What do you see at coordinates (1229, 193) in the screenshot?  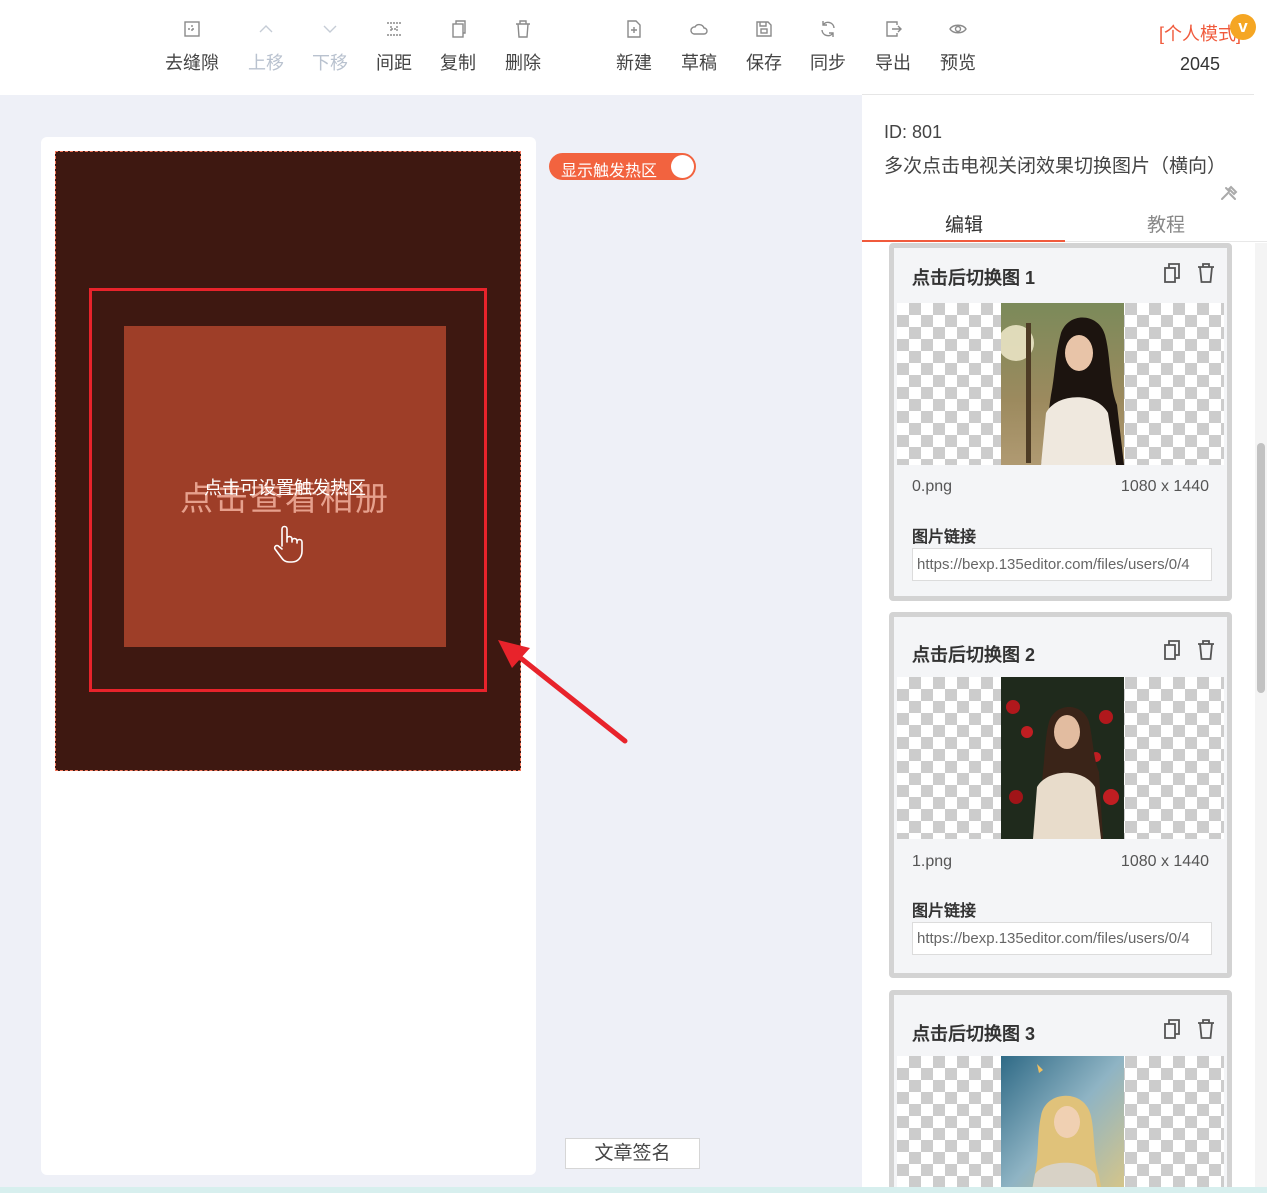 I see `tools-icon` at bounding box center [1229, 193].